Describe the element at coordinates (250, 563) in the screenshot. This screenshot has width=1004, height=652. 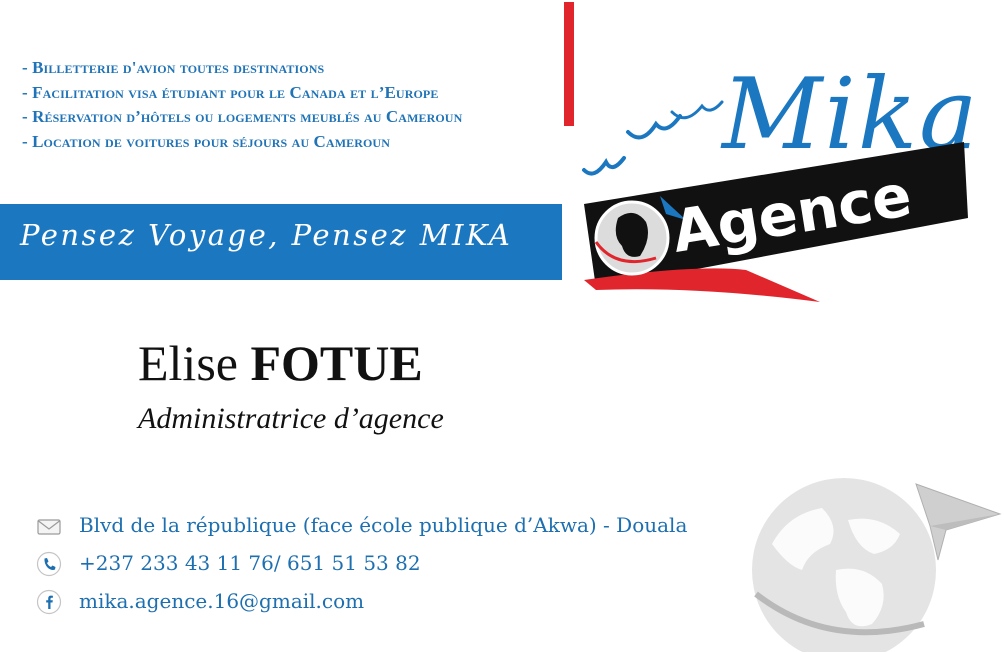
I see `phone-text: +237 233 43 11 76/ 651 51 53 82` at that location.